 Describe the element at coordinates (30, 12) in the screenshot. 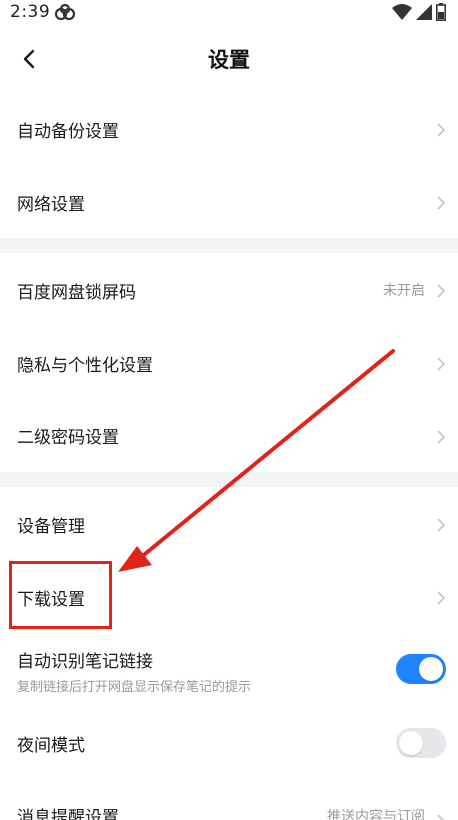

I see `status-time: 2:39` at that location.